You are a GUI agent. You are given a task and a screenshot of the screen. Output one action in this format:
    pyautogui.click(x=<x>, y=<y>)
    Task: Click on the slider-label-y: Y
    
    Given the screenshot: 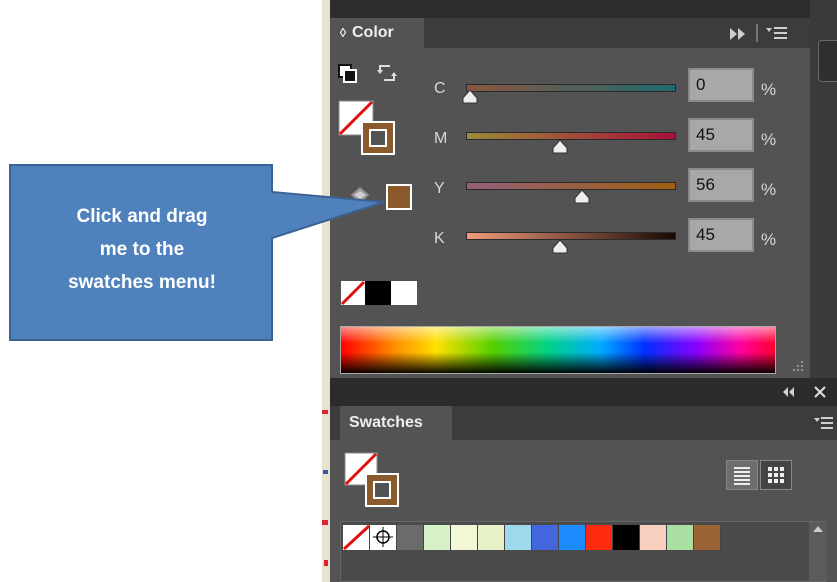 What is the action you would take?
    pyautogui.click(x=439, y=188)
    